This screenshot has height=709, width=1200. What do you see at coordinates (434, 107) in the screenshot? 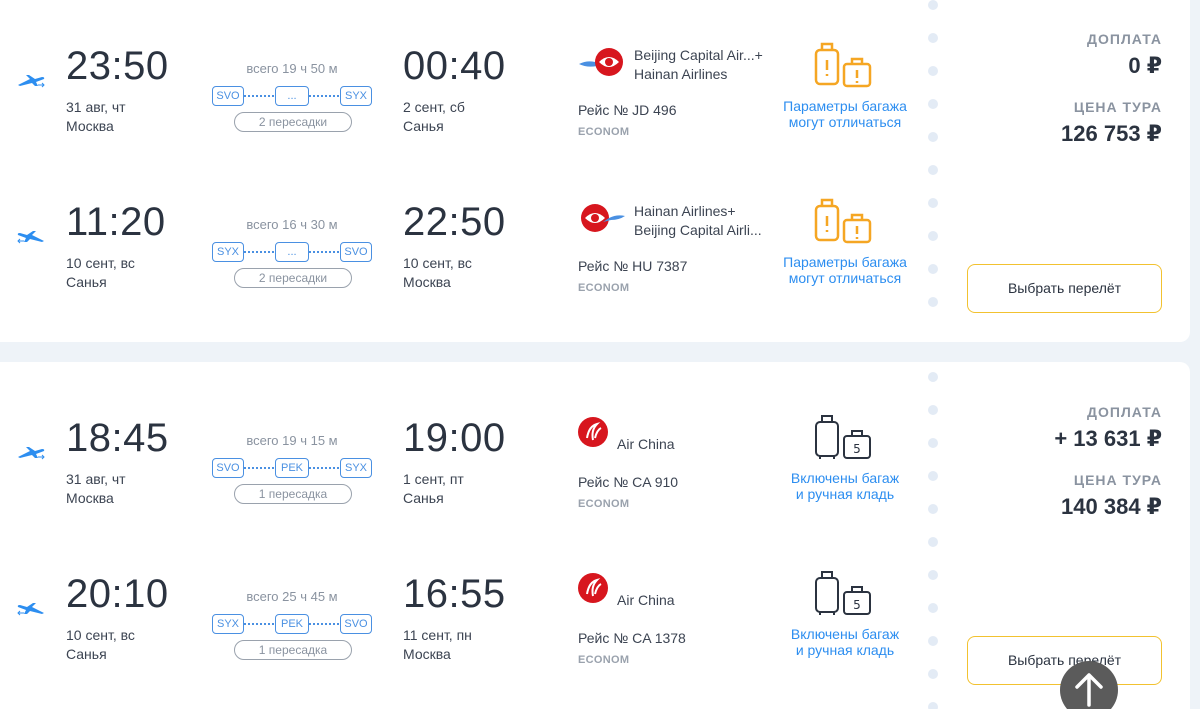
I see `arrival-date: 2 сент, сб` at bounding box center [434, 107].